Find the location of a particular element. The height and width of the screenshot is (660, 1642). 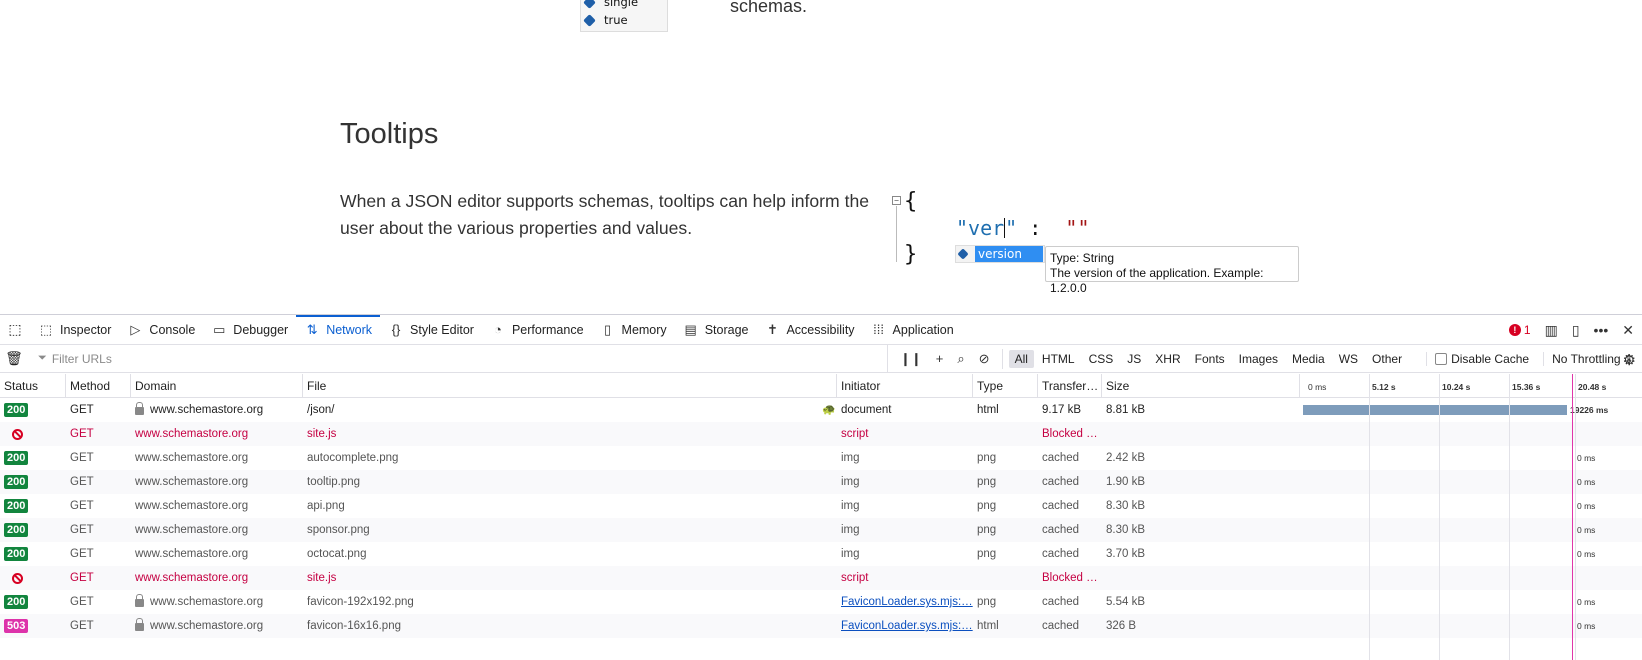

filter-urls-input: ⏷ Filter URLs is located at coordinates (458, 358).